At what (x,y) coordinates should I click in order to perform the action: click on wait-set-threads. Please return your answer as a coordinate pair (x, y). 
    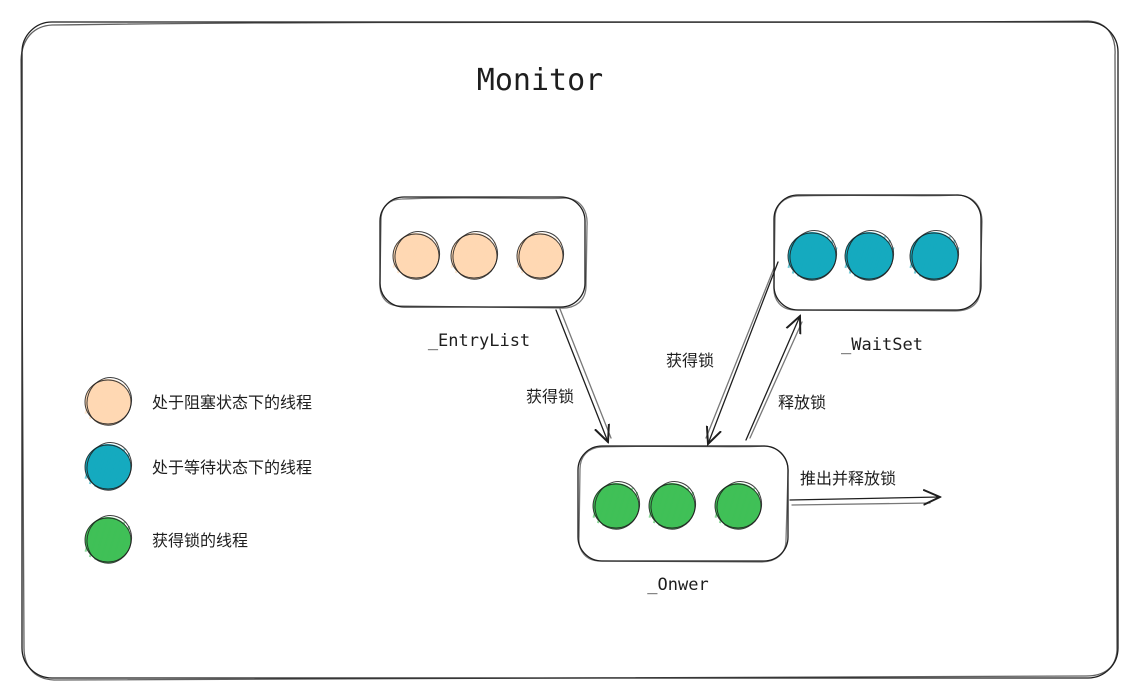
    Looking at the image, I should click on (873, 255).